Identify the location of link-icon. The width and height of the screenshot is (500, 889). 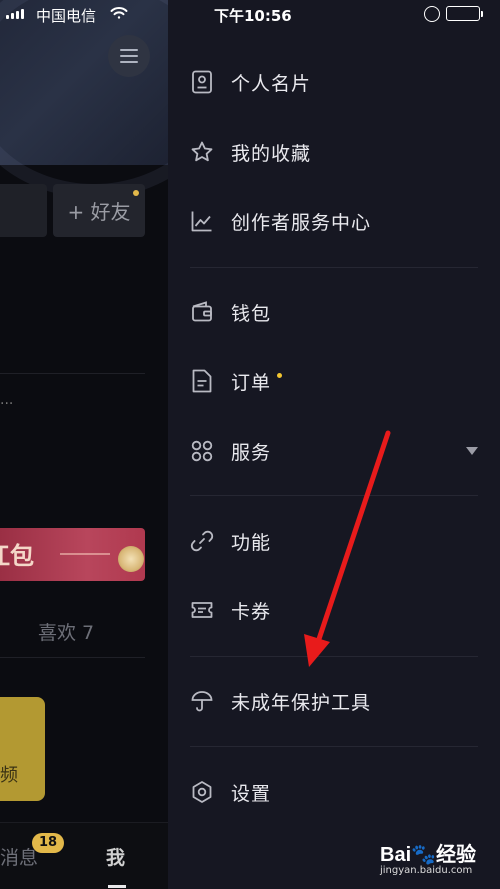
(202, 541).